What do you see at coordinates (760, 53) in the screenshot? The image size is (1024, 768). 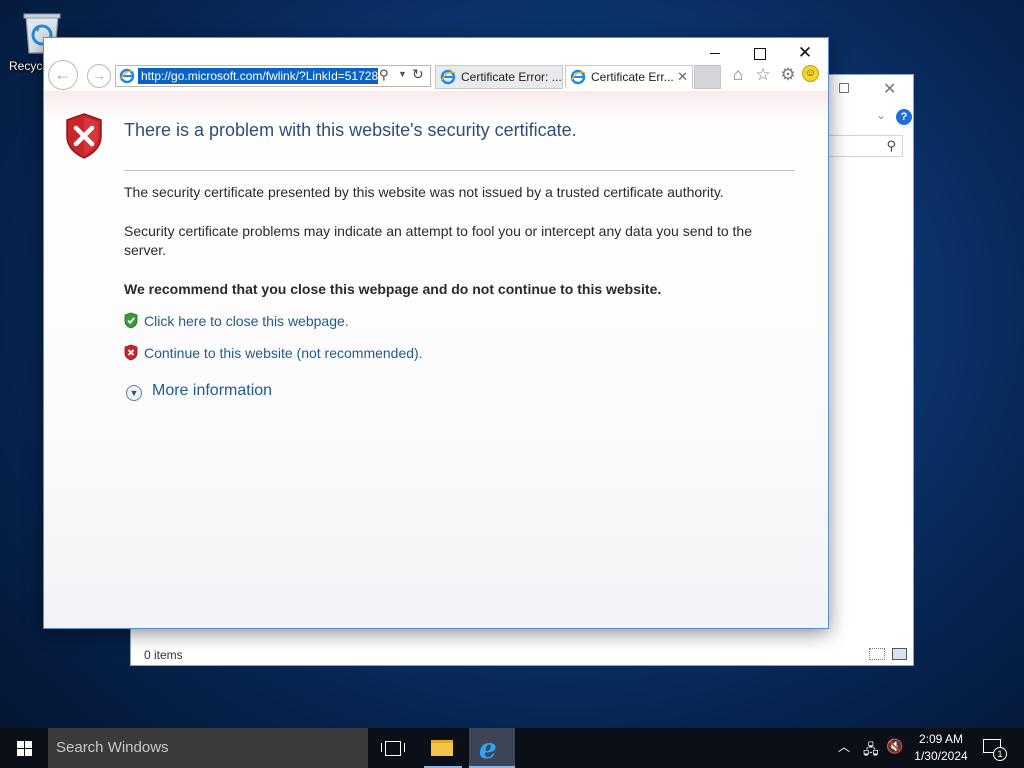 I see `maximize-button` at bounding box center [760, 53].